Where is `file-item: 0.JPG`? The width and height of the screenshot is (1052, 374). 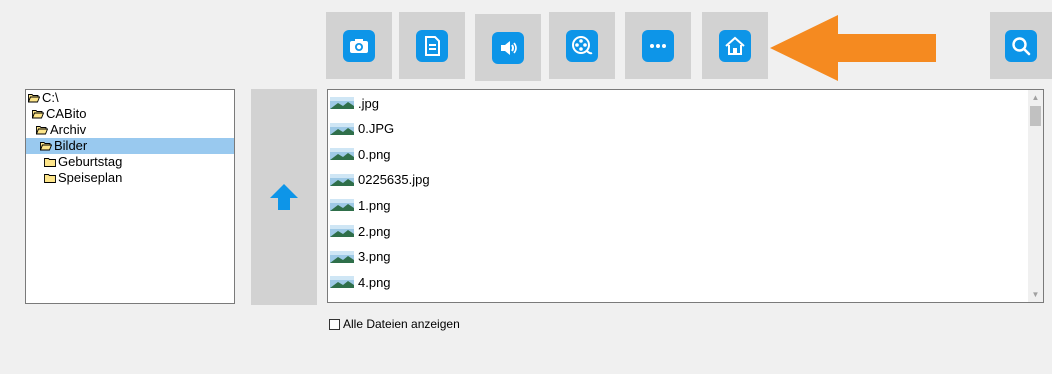 file-item: 0.JPG is located at coordinates (362, 129).